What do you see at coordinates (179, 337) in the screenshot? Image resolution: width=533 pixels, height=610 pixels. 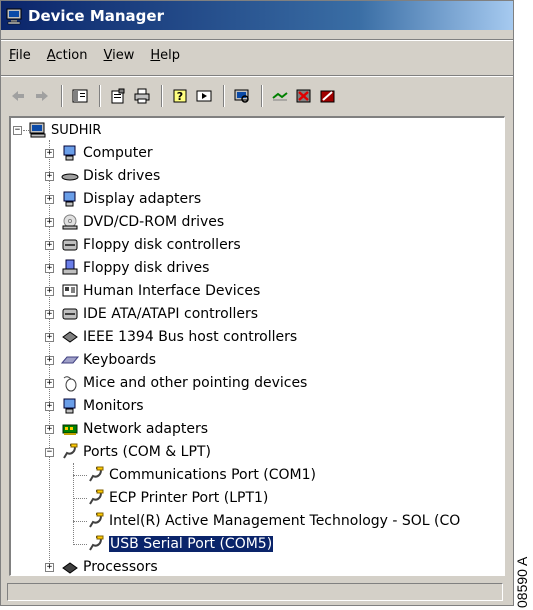 I see `category-ieee-1394: IEEE 1394 Bus host controllers` at bounding box center [179, 337].